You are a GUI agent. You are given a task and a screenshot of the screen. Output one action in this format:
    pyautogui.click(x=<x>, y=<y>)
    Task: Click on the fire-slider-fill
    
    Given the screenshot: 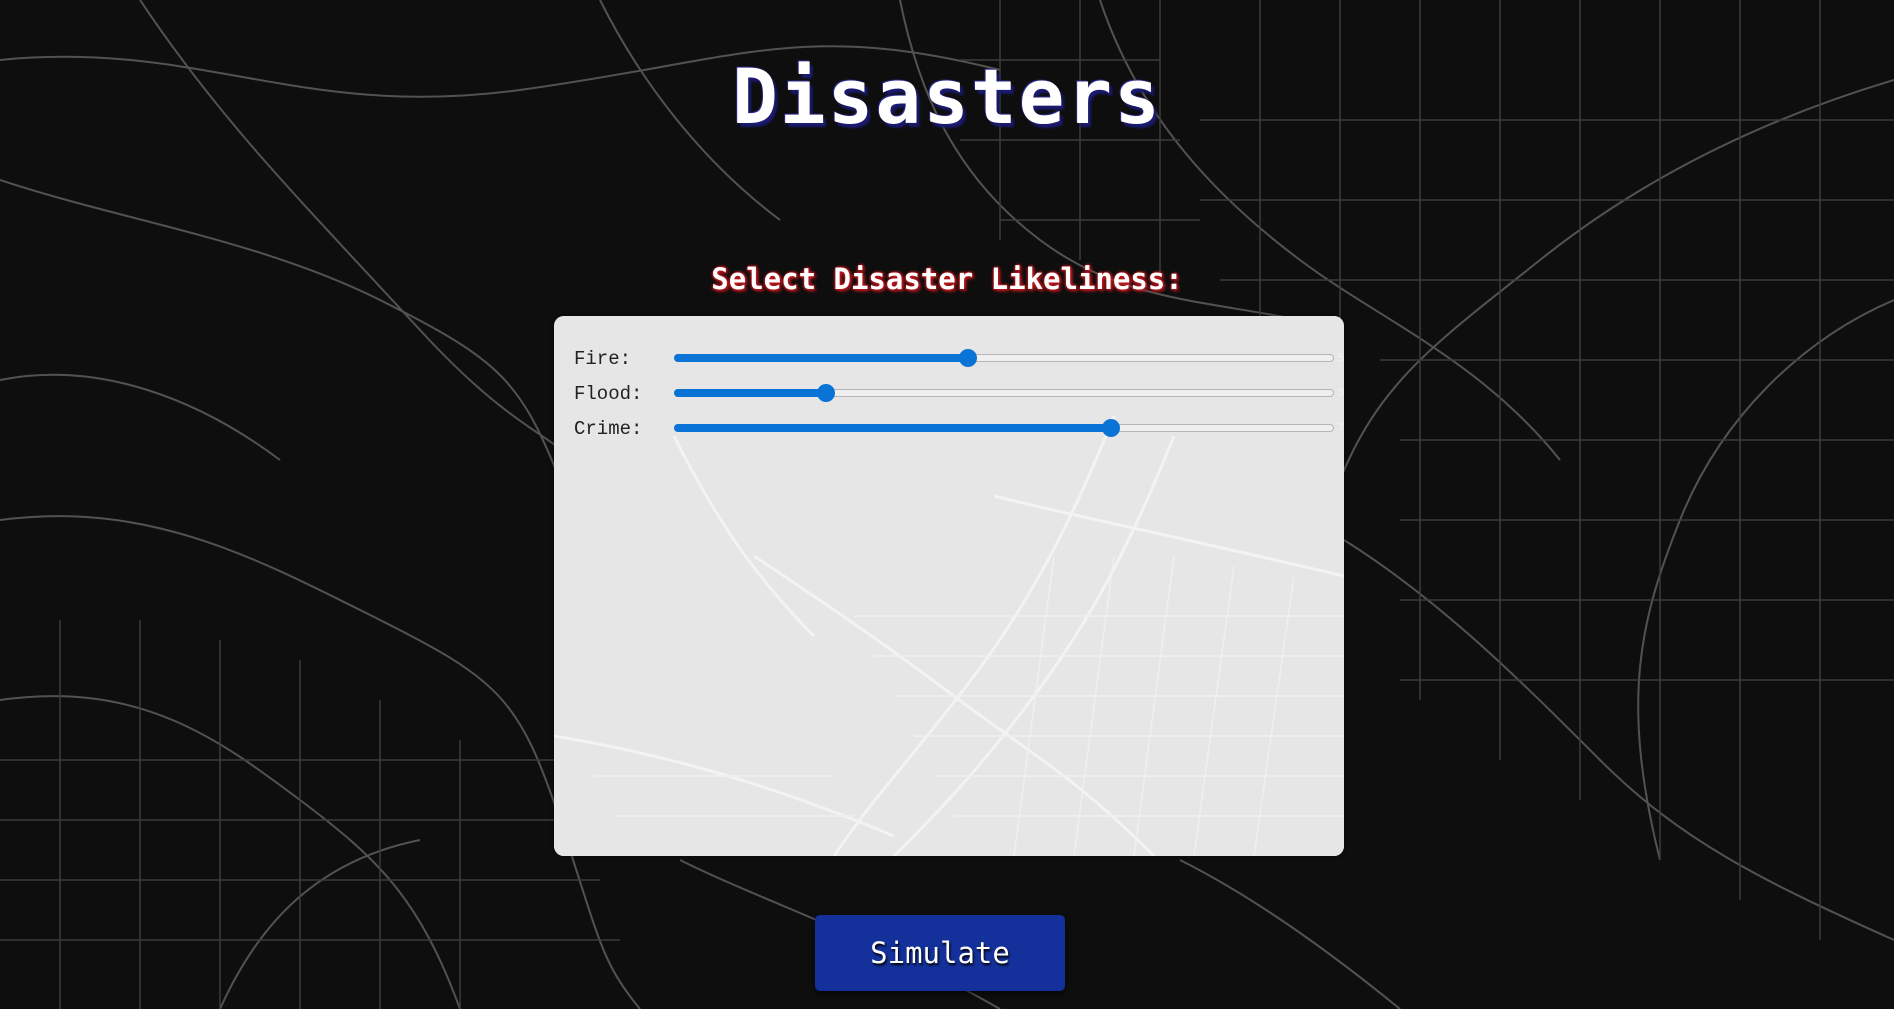 What is the action you would take?
    pyautogui.click(x=820, y=358)
    